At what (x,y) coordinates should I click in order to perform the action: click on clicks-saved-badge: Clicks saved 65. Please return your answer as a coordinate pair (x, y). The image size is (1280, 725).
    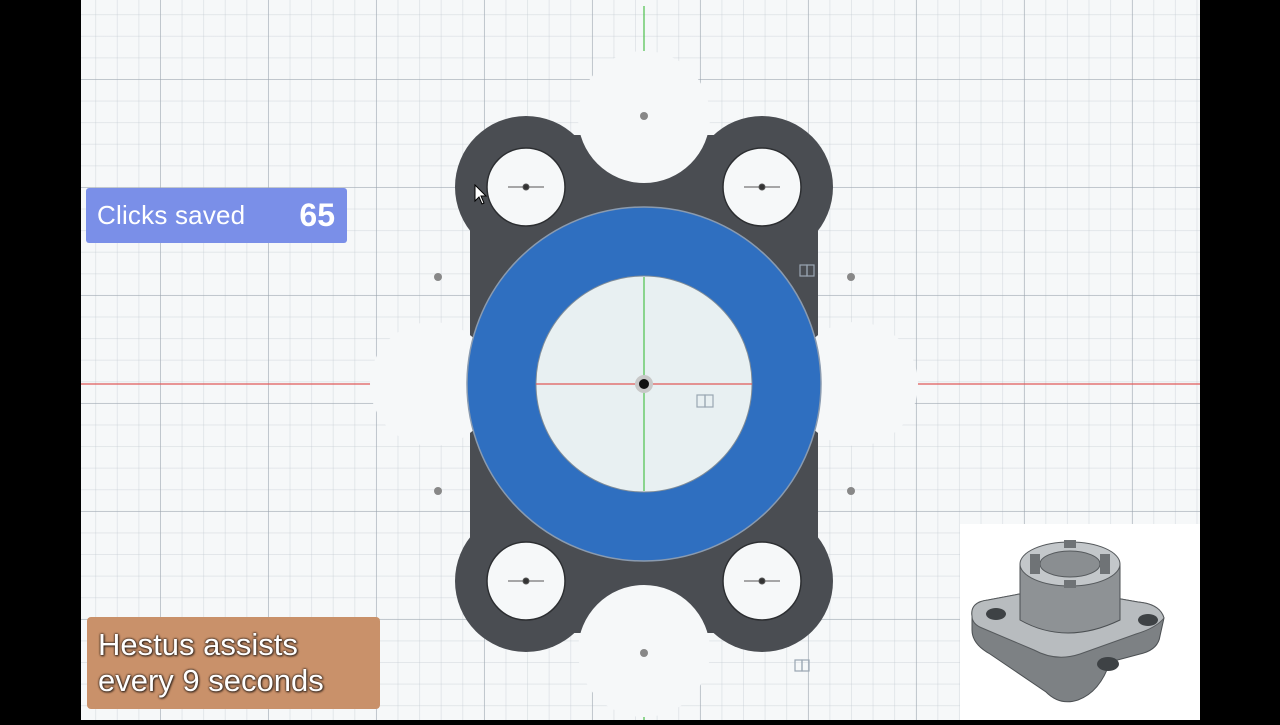
    Looking at the image, I should click on (216, 215).